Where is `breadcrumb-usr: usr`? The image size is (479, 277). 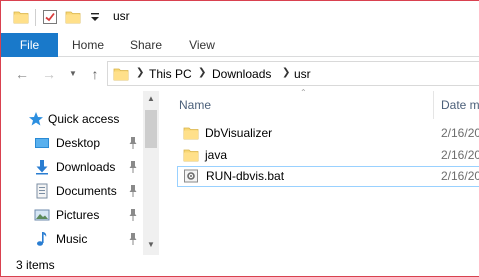 breadcrumb-usr: usr is located at coordinates (302, 74).